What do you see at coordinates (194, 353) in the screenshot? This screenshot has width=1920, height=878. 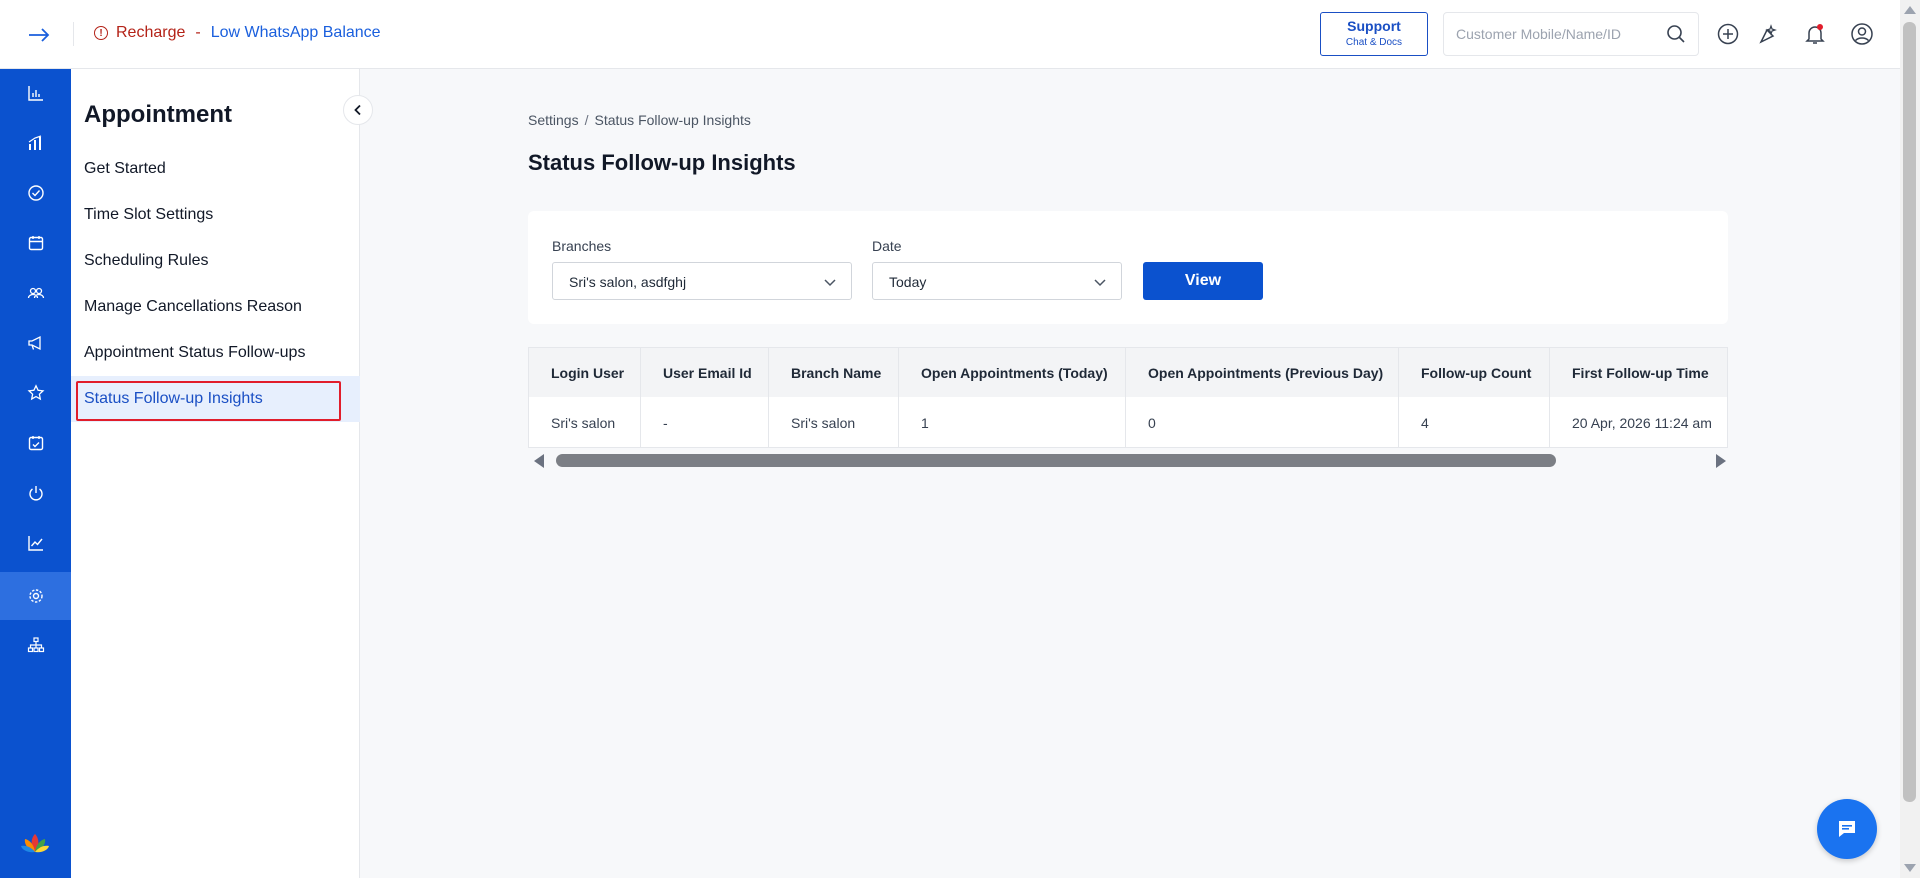 I see `sidebar-item-appointment-status-follow-ups: Appointment Status Follow-ups` at bounding box center [194, 353].